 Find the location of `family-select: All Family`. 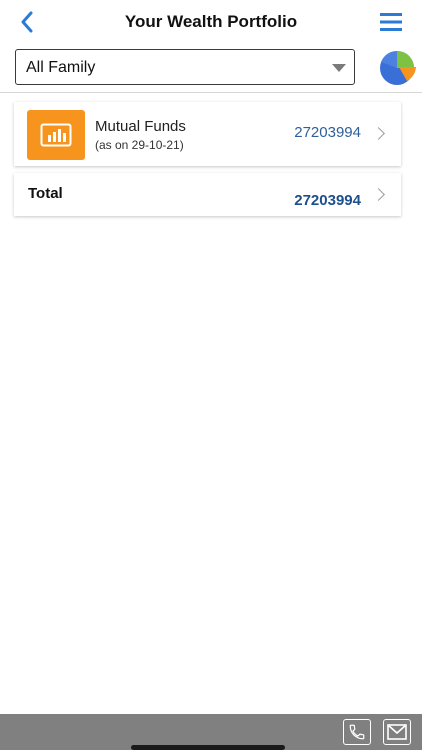

family-select: All Family is located at coordinates (185, 67).